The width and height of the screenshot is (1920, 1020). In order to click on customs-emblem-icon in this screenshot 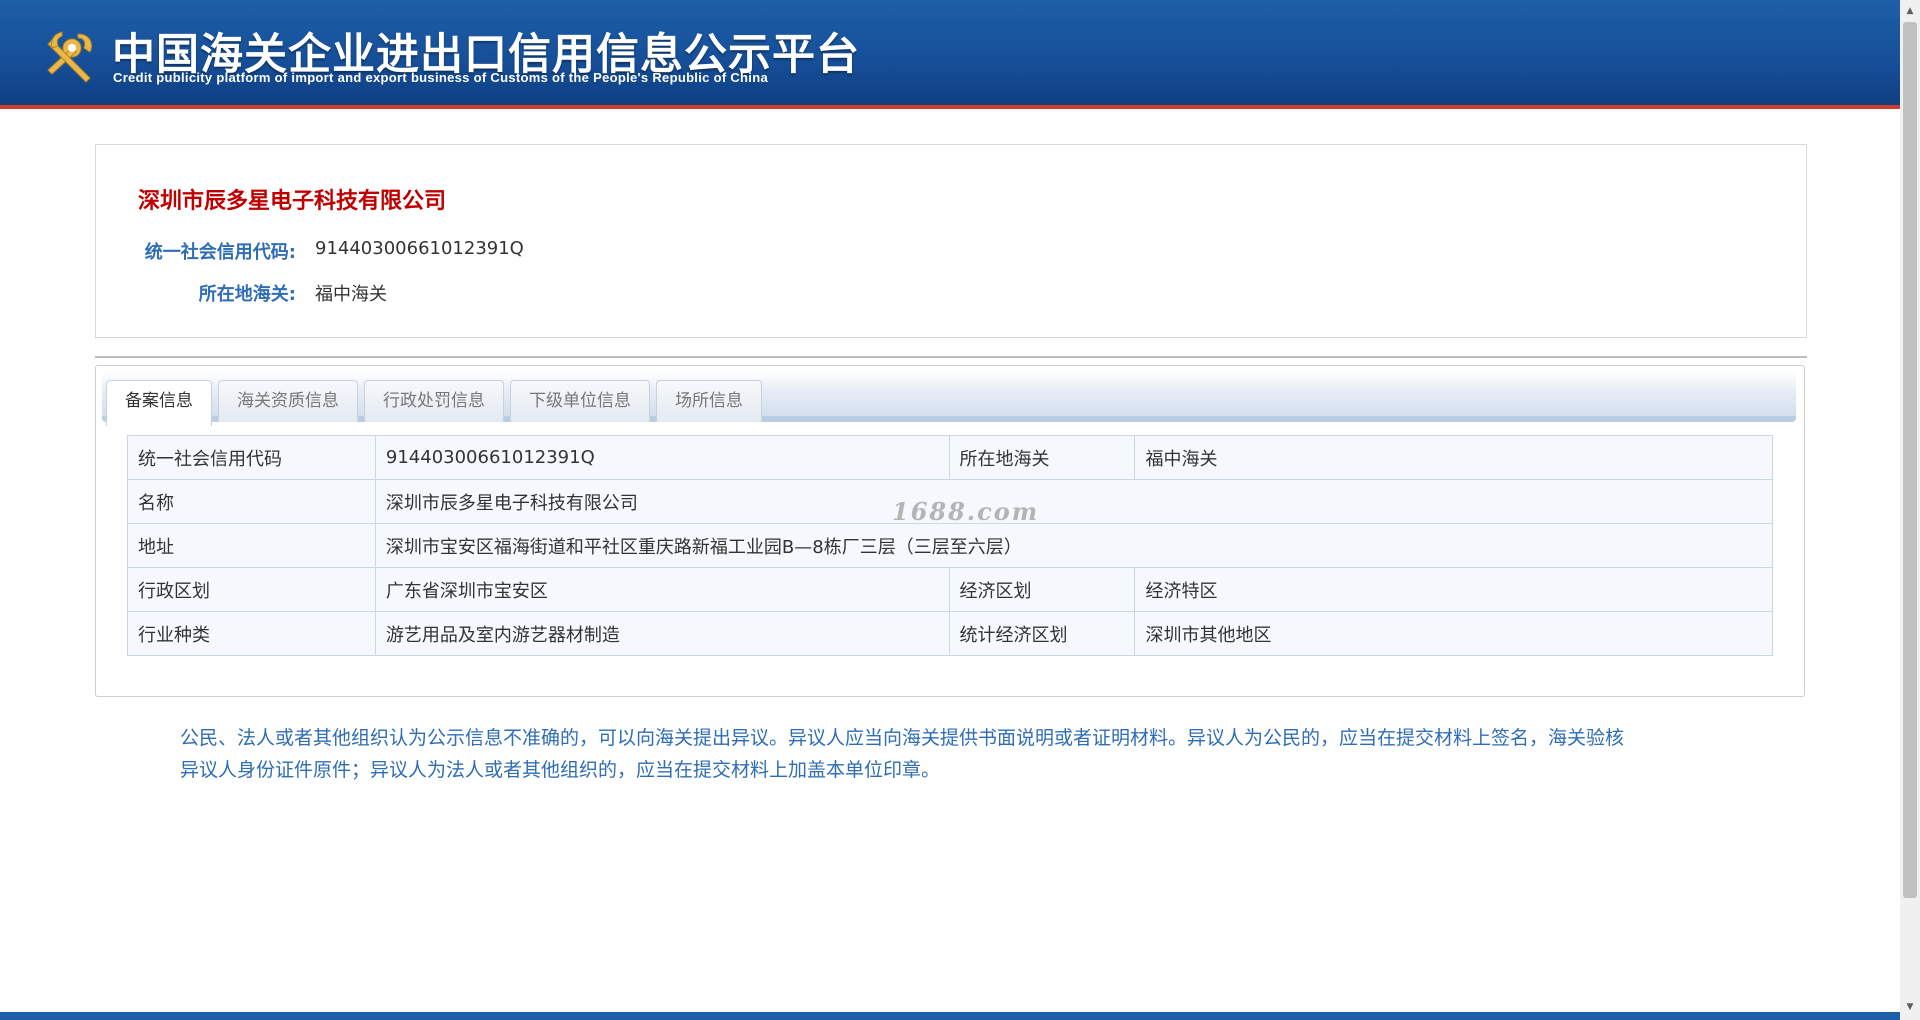, I will do `click(69, 57)`.